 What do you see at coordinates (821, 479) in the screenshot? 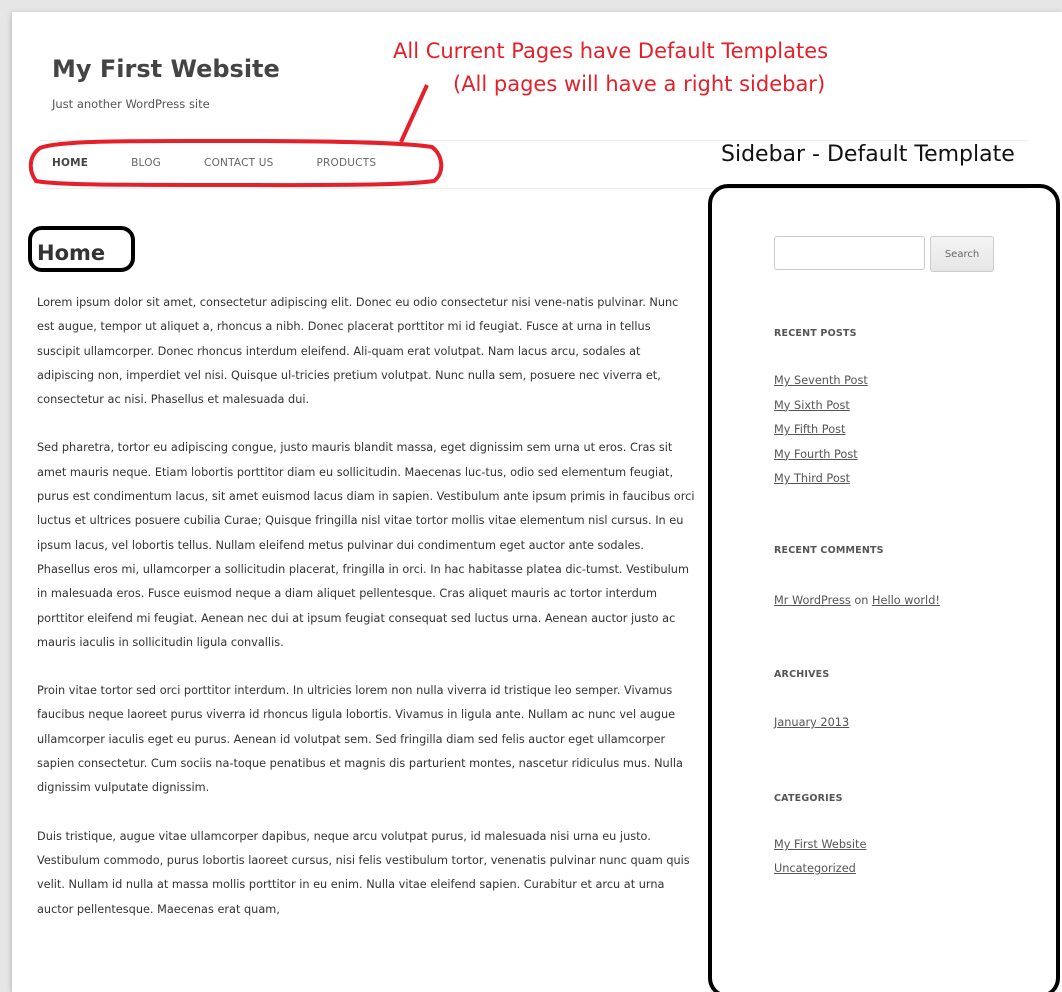
I see `recent-post-link: My Third Post` at bounding box center [821, 479].